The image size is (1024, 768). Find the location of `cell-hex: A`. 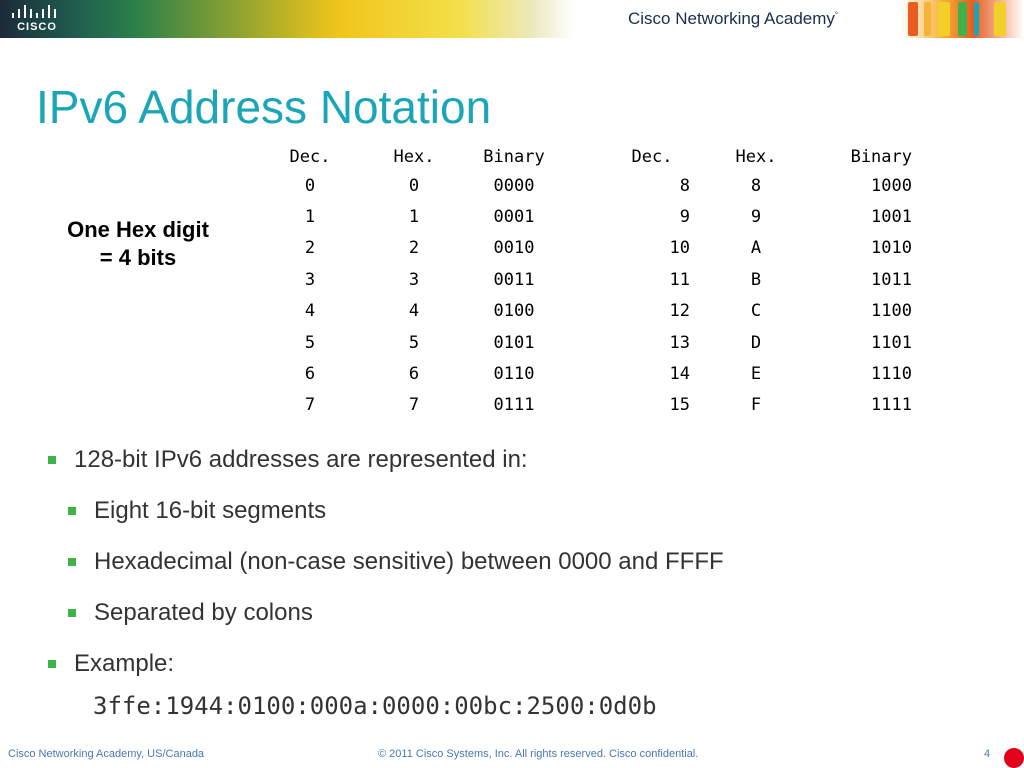

cell-hex: A is located at coordinates (756, 248).